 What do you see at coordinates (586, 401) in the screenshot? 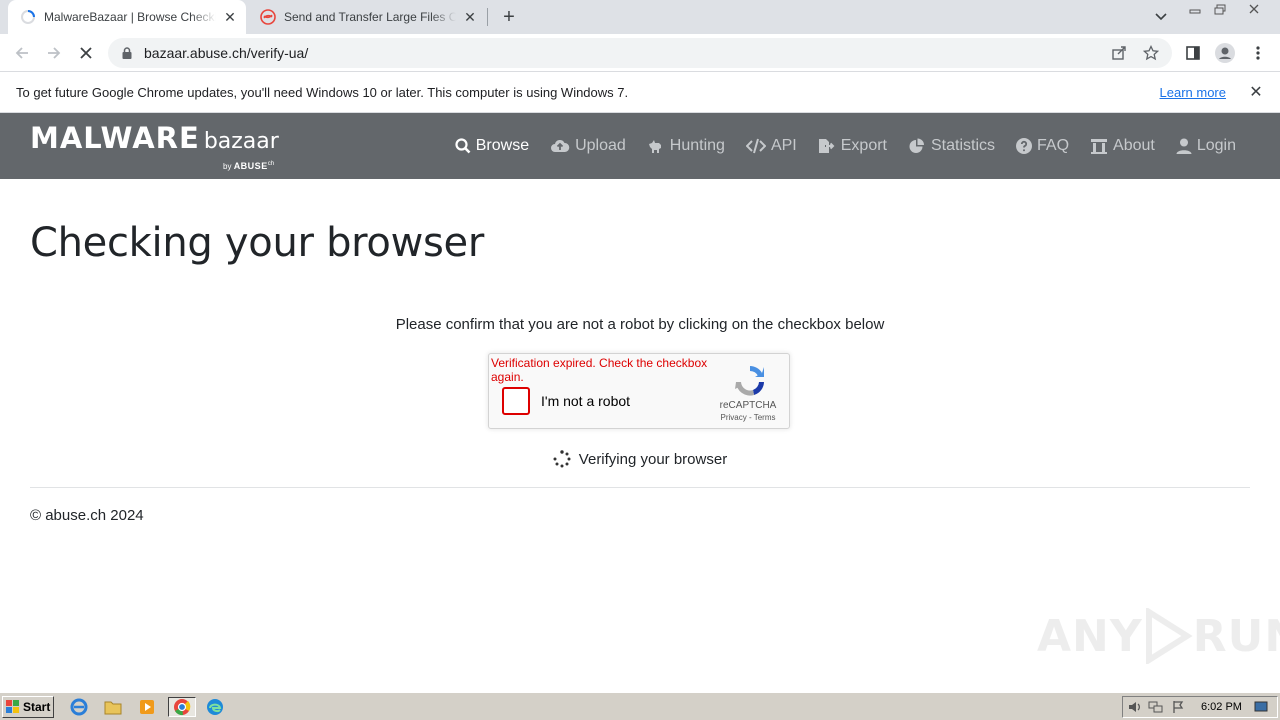
I see `recaptcha-label: I'm not a robot` at bounding box center [586, 401].